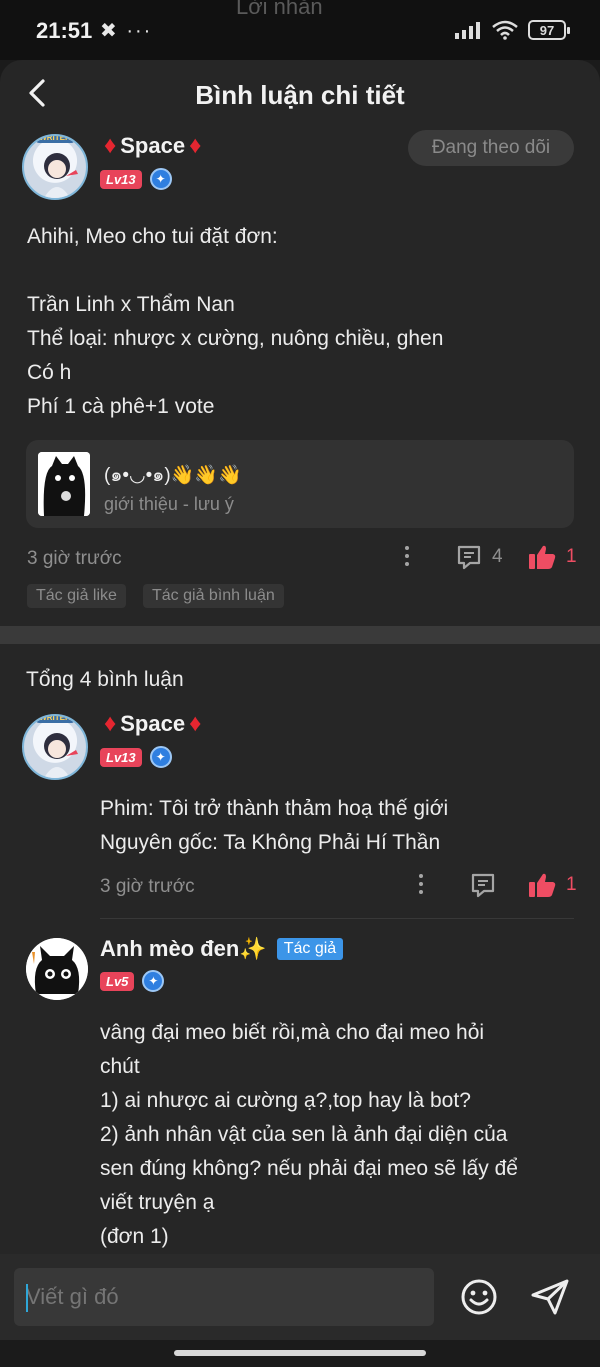 This screenshot has width=600, height=1367. I want to click on system-icons: 97, so click(512, 30).